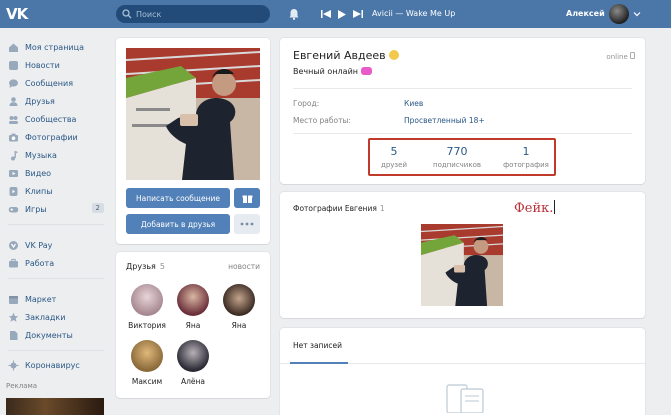 This screenshot has width=671, height=415. I want to click on ad-label: Реклама, so click(22, 386).